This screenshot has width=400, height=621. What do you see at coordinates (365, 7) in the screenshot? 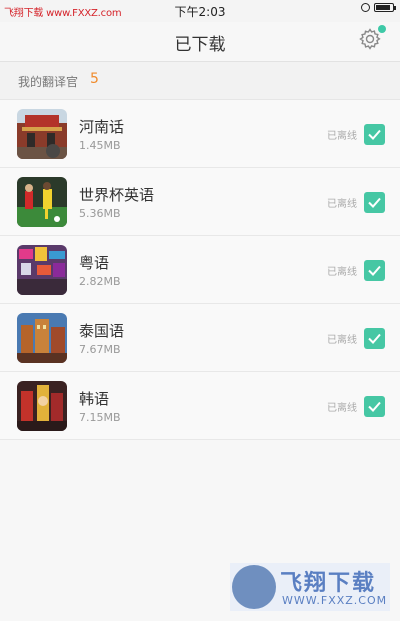
I see `rotation-lock-icon` at bounding box center [365, 7].